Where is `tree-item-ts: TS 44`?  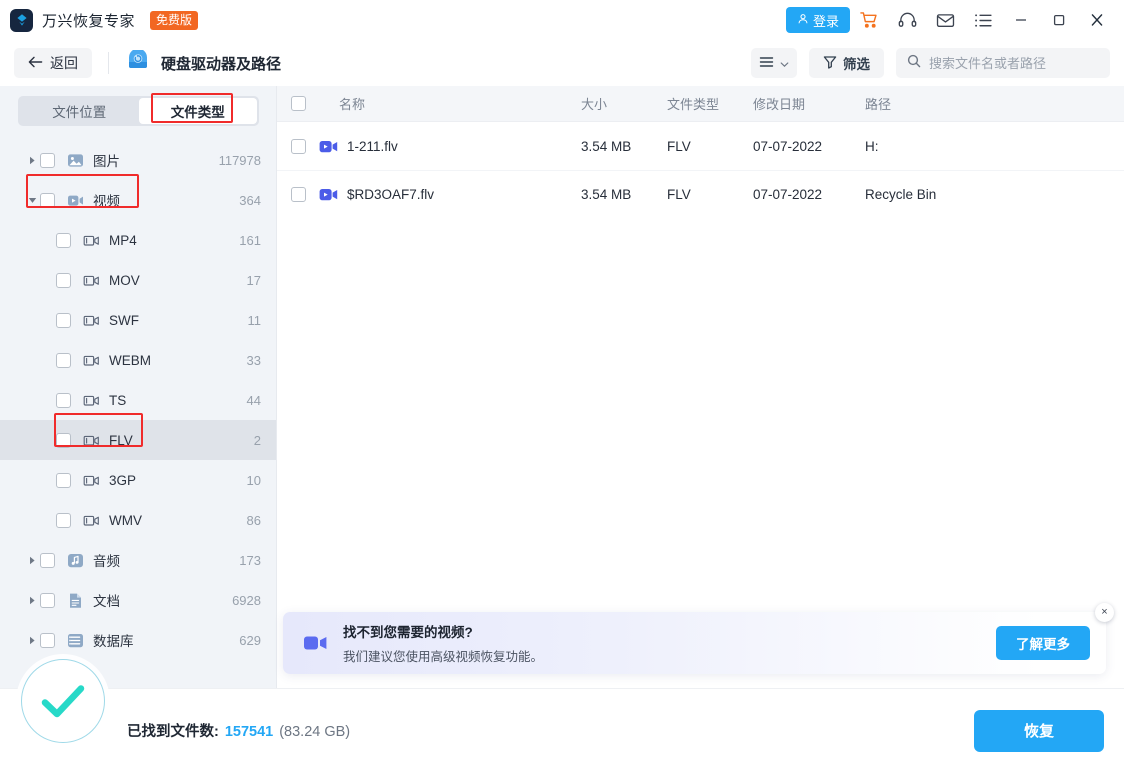
tree-item-ts: TS 44 is located at coordinates (138, 400).